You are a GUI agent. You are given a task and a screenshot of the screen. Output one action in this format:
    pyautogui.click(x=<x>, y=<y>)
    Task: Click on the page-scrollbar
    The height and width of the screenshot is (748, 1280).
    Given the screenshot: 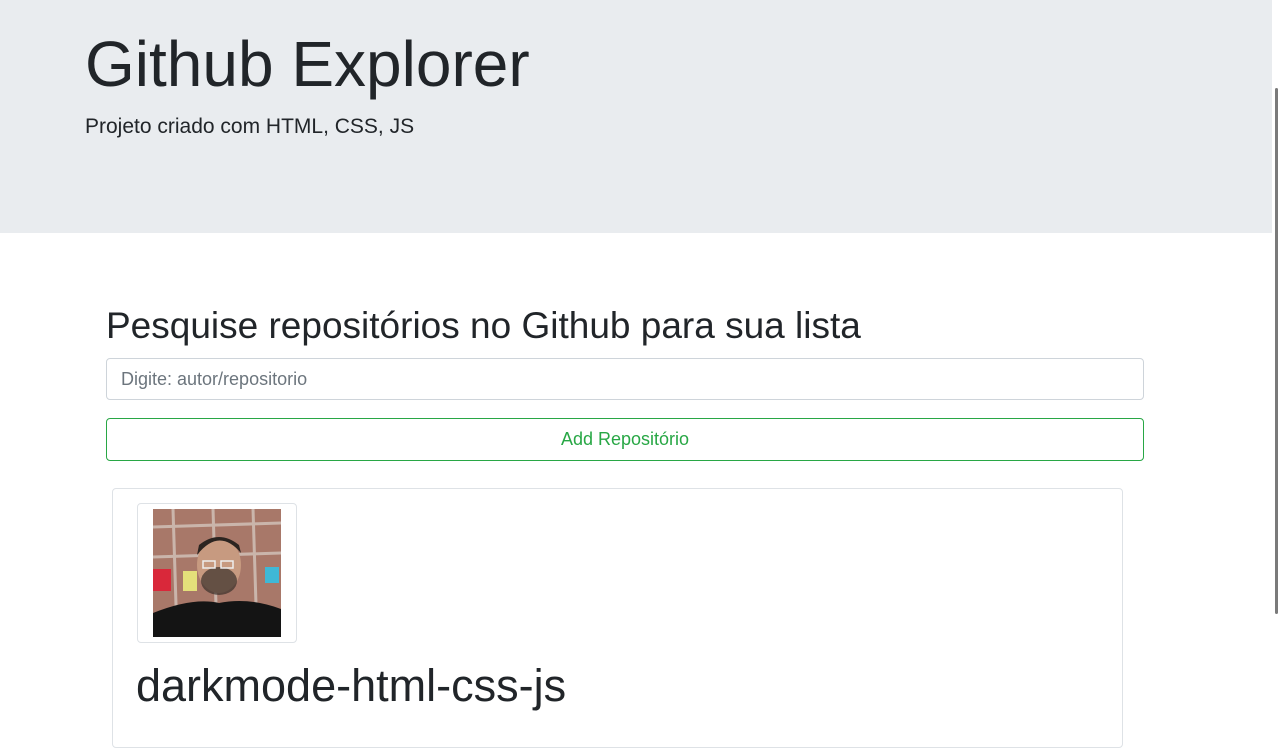 What is the action you would take?
    pyautogui.click(x=1276, y=360)
    